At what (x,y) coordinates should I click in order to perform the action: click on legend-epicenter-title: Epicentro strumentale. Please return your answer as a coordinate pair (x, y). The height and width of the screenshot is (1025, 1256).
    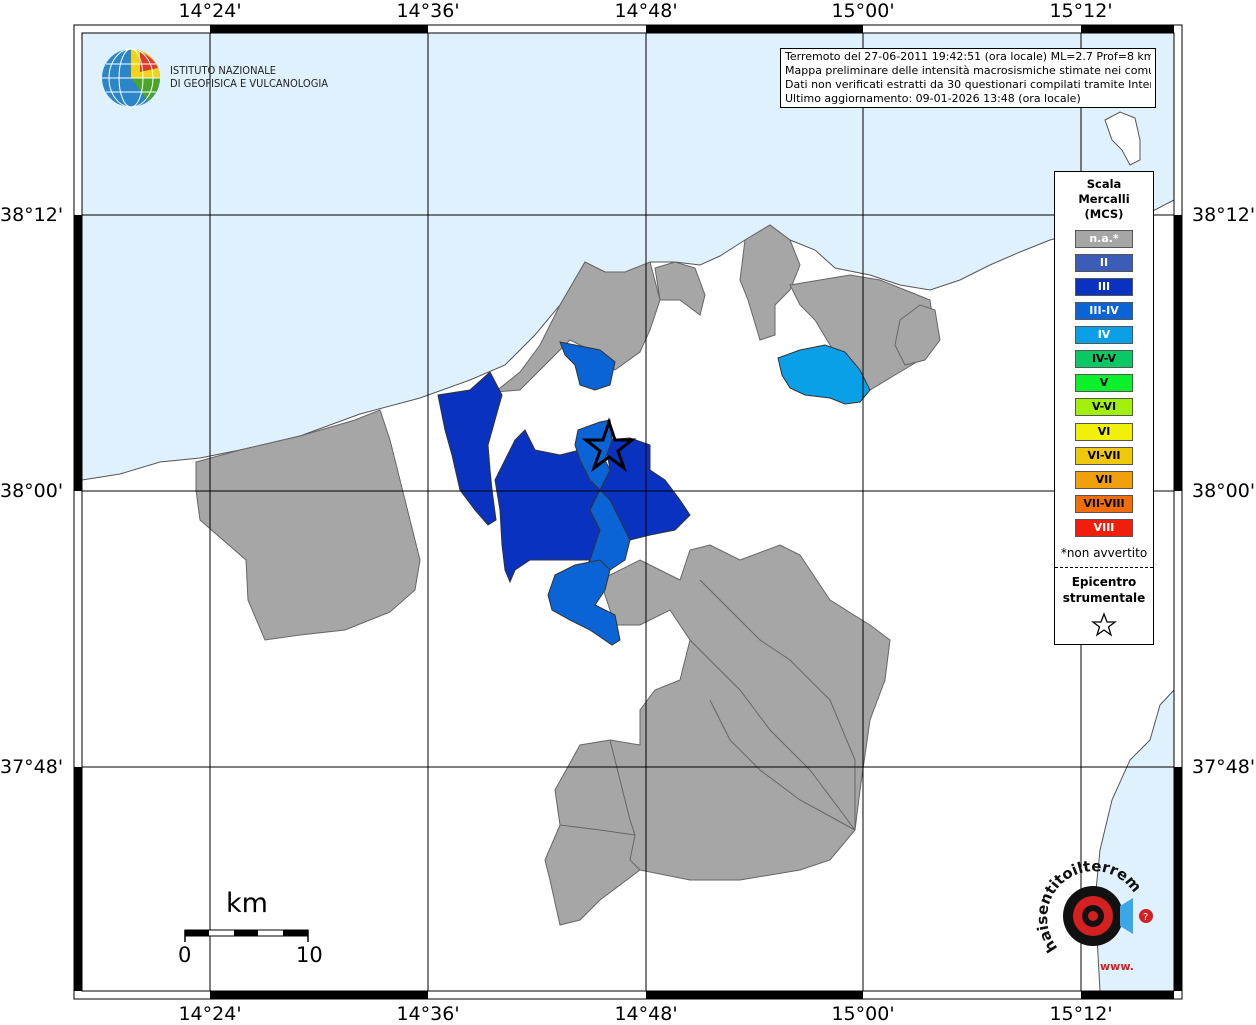
    Looking at the image, I should click on (1104, 590).